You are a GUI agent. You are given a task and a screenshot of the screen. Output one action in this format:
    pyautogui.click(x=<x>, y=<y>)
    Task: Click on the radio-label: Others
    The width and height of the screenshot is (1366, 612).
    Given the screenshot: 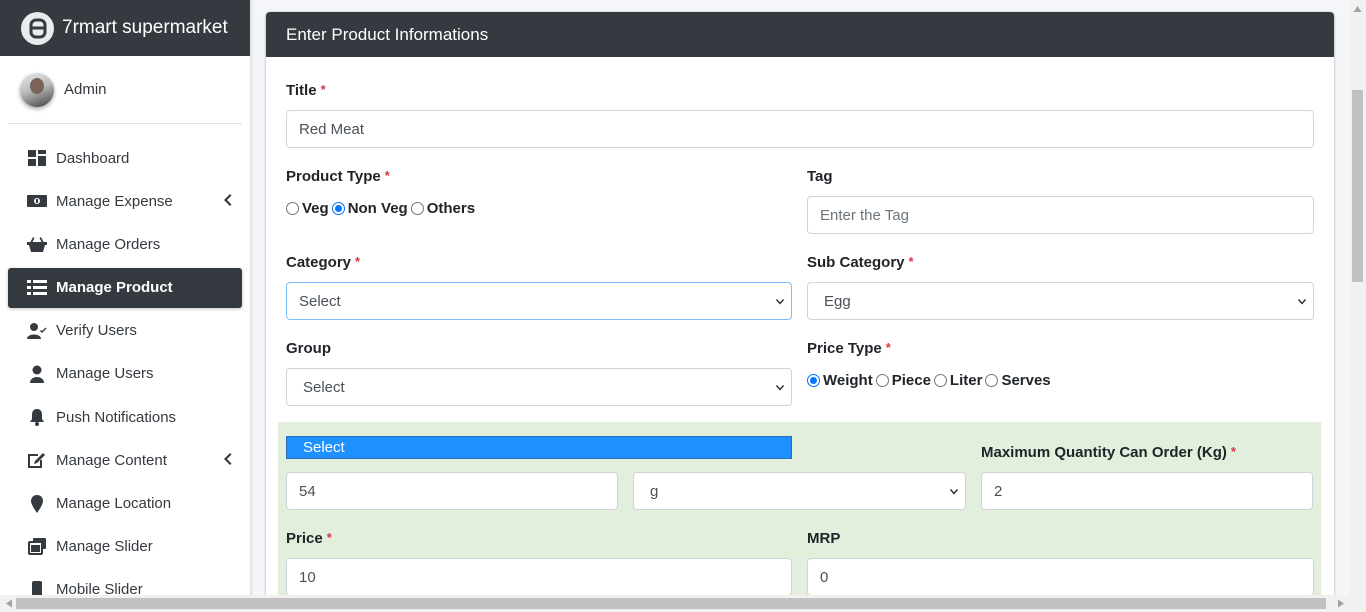 What is the action you would take?
    pyautogui.click(x=451, y=208)
    